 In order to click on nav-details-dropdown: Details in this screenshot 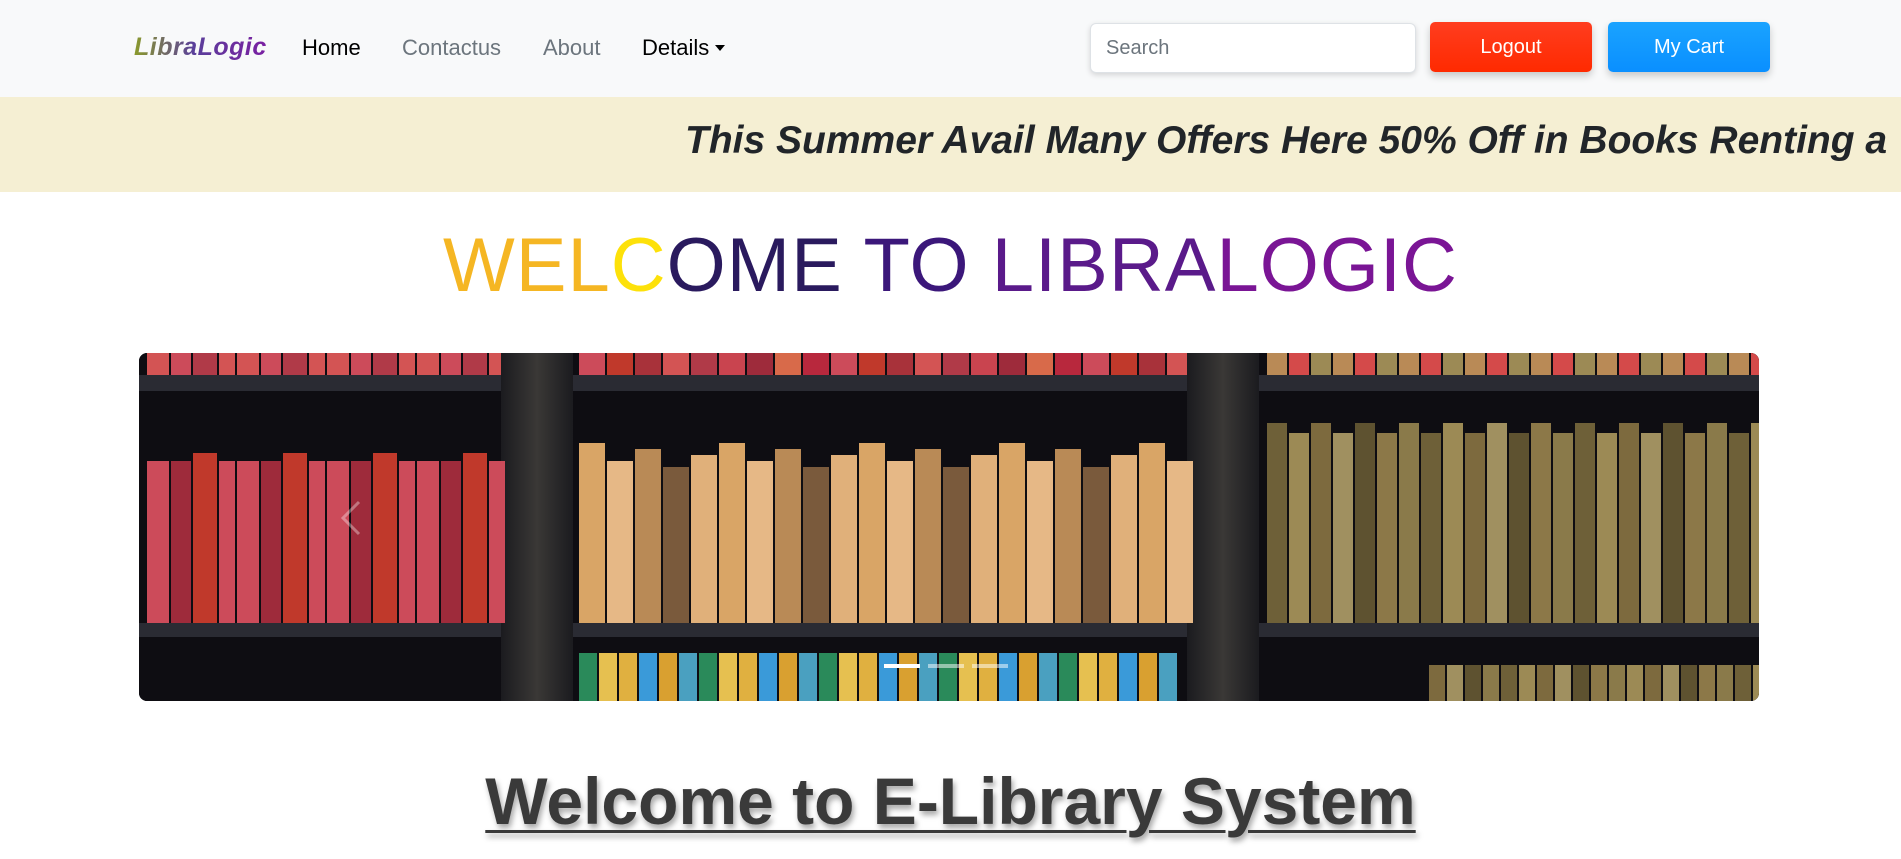, I will do `click(684, 48)`.